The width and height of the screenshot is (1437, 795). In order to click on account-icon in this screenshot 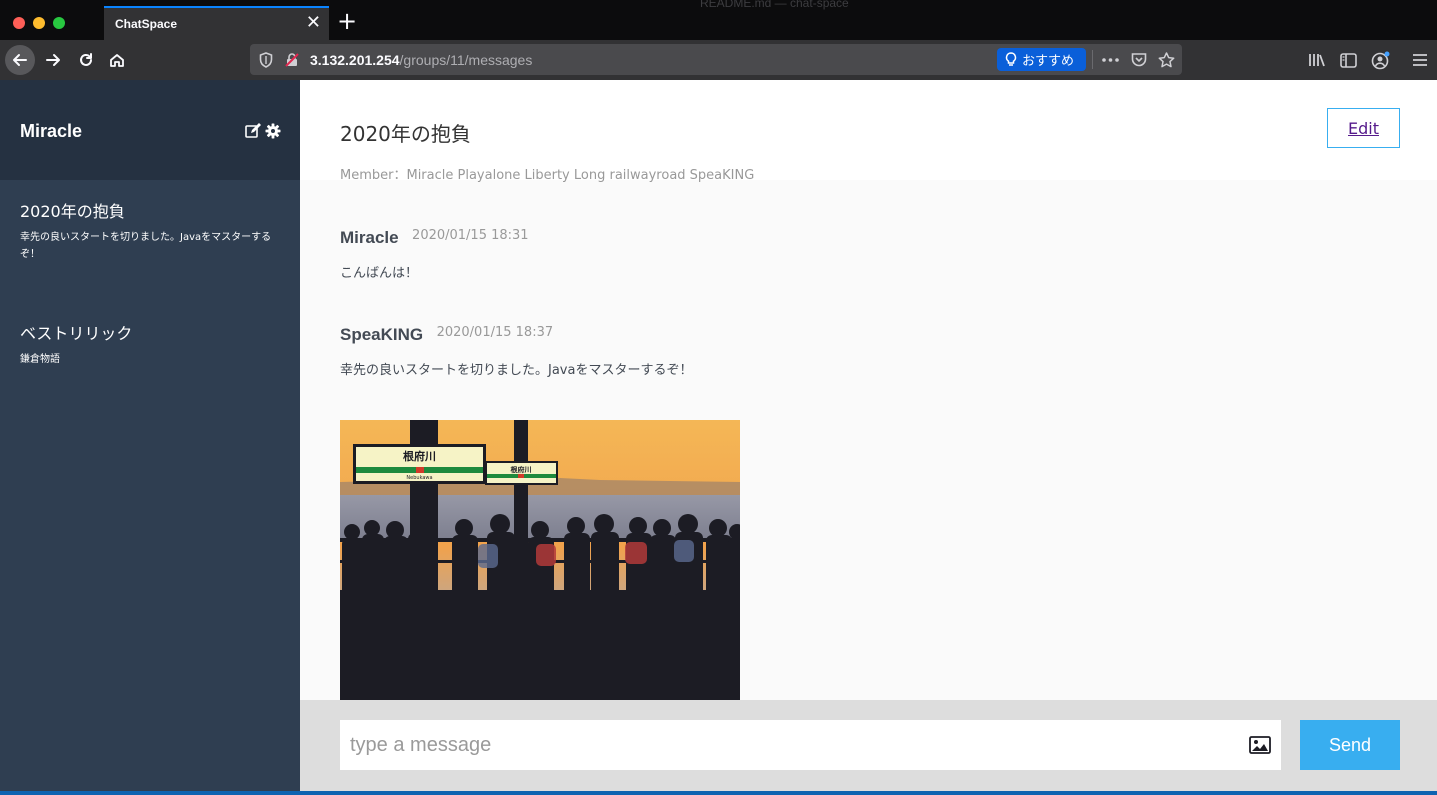, I will do `click(1380, 60)`.